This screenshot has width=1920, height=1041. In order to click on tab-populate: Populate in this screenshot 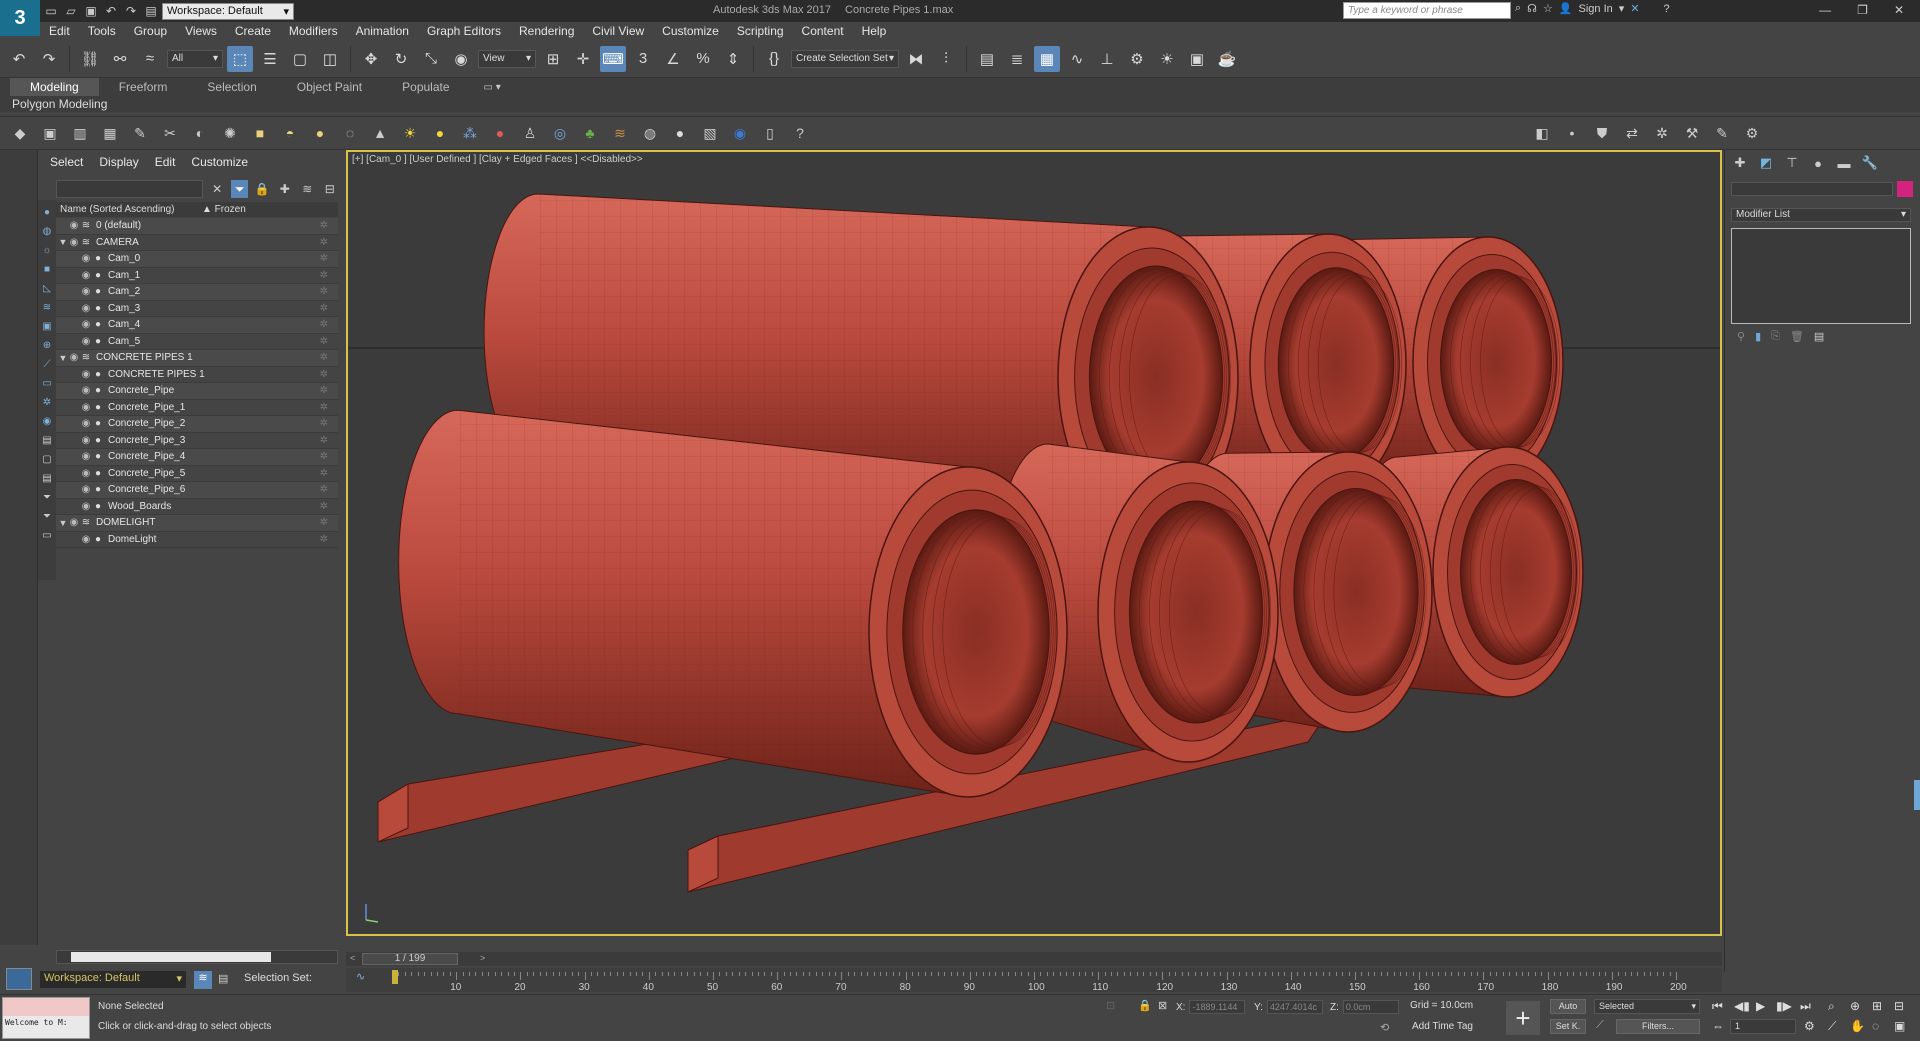, I will do `click(425, 87)`.